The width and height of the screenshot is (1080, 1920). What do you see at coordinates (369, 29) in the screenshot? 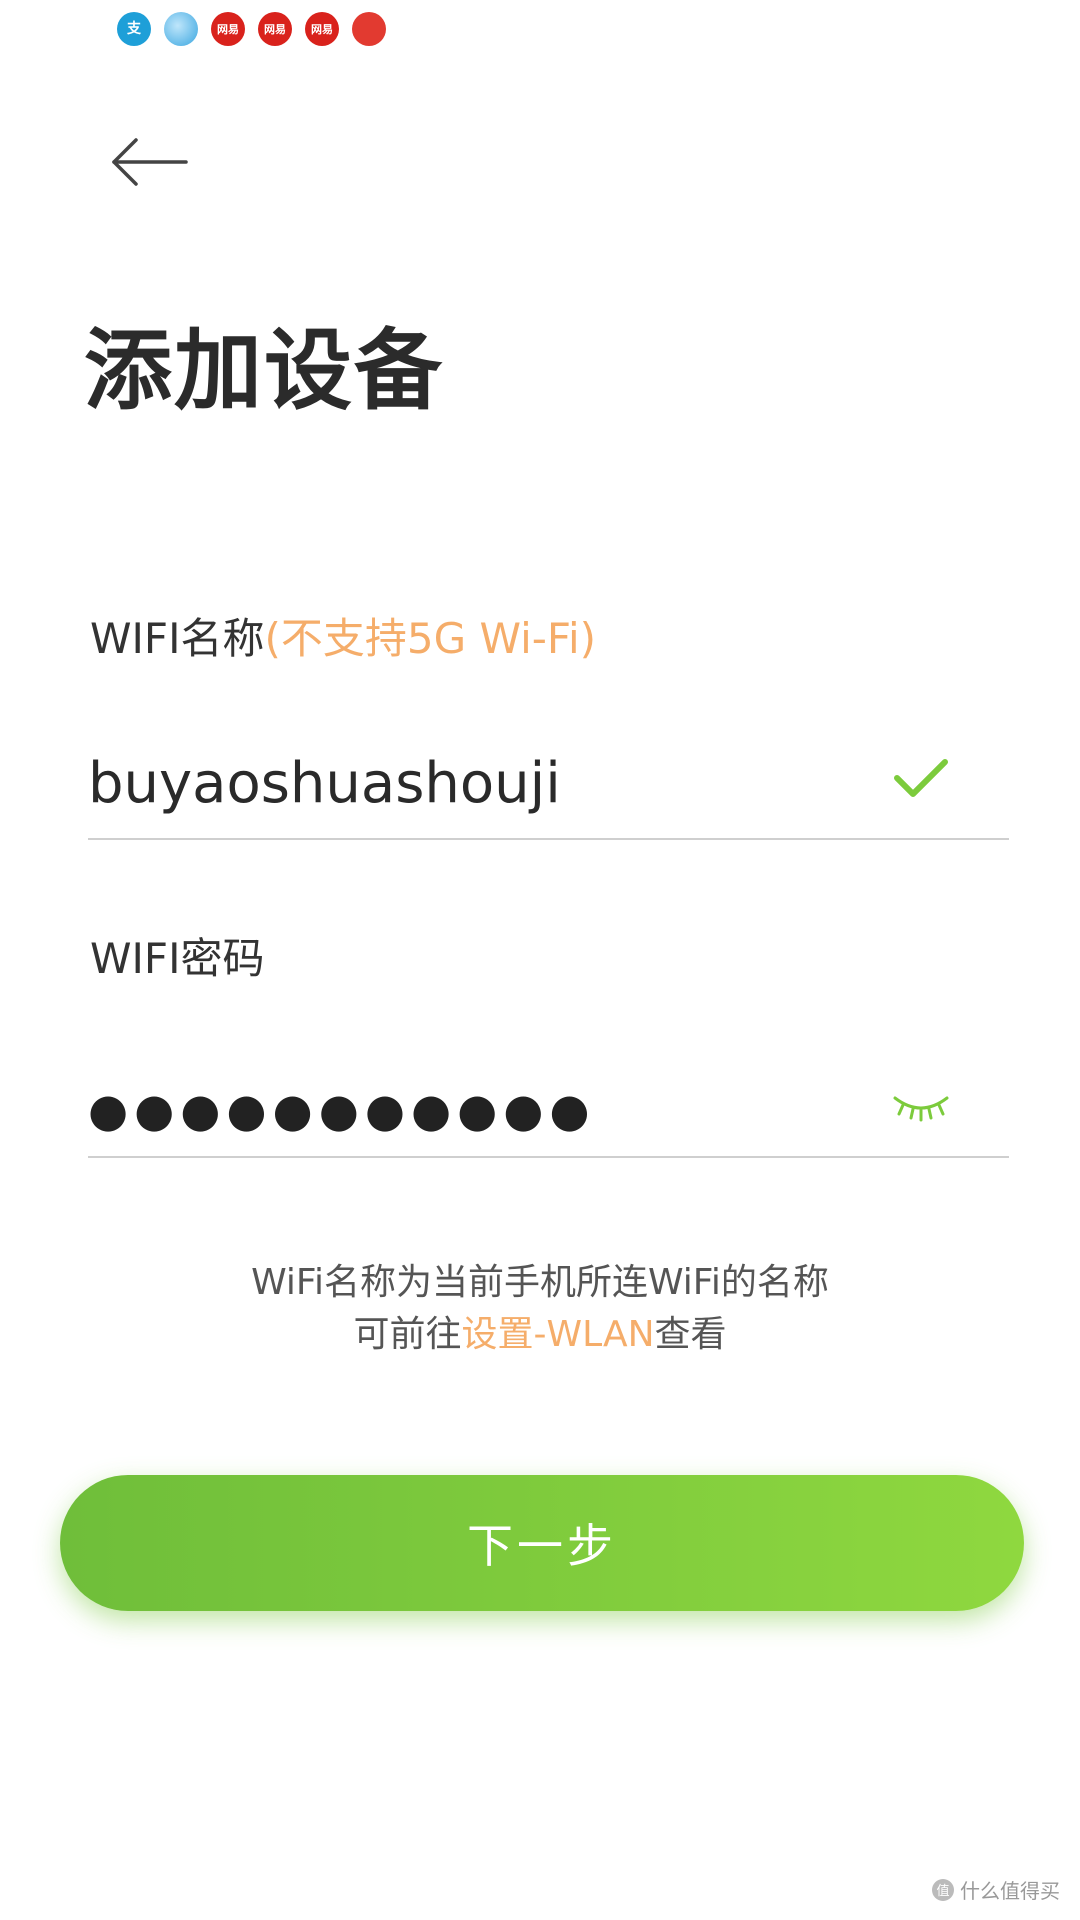
I see `red-app-icon` at bounding box center [369, 29].